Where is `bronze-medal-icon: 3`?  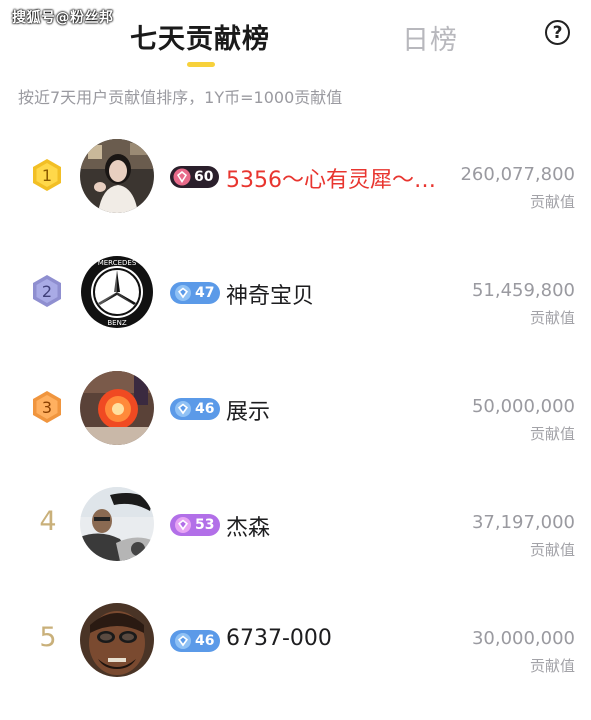
bronze-medal-icon: 3 is located at coordinates (47, 407).